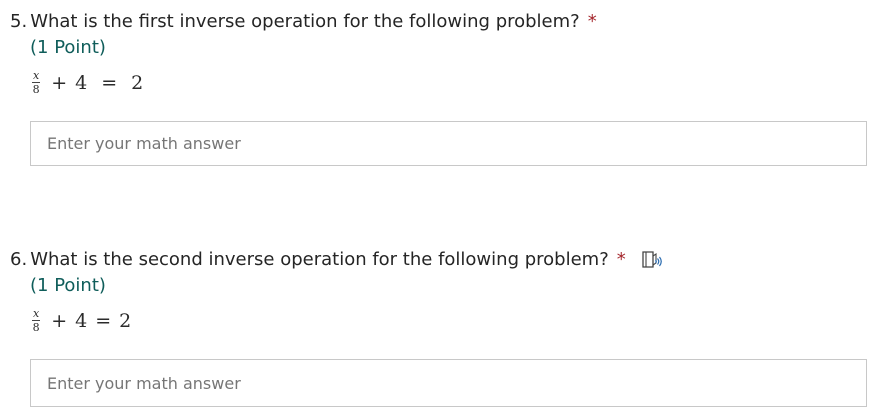 Image resolution: width=895 pixels, height=407 pixels. I want to click on immersive-reader-icon-graphic, so click(652, 259).